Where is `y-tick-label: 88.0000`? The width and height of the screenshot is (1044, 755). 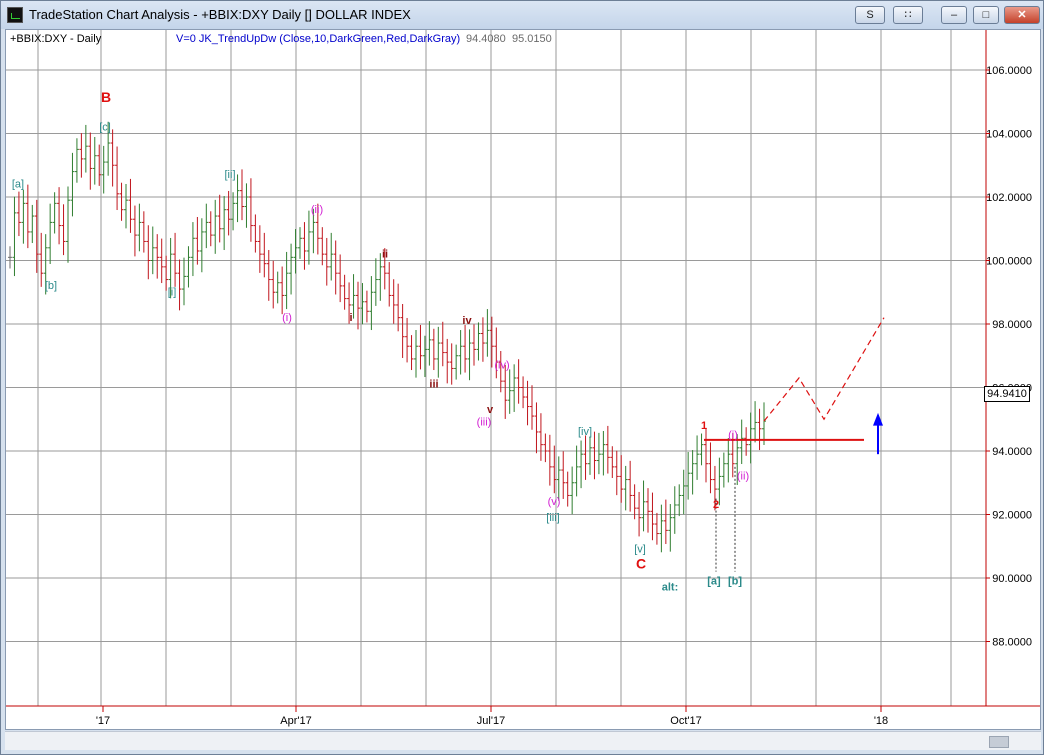
y-tick-label: 88.0000 is located at coordinates (1012, 643).